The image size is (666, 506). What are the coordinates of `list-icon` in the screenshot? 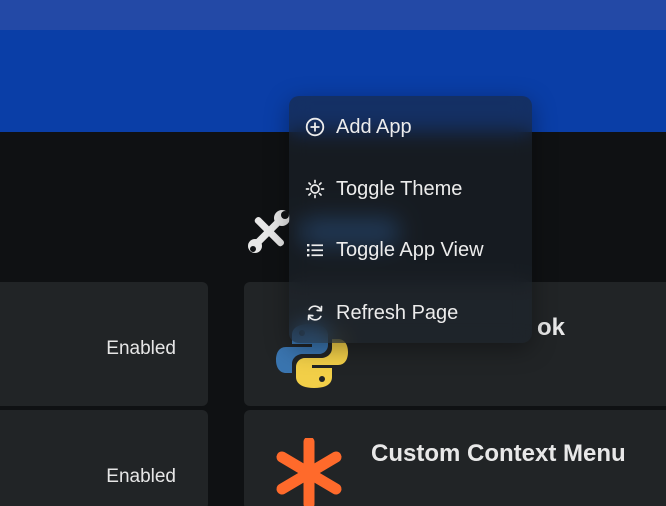 It's located at (315, 250).